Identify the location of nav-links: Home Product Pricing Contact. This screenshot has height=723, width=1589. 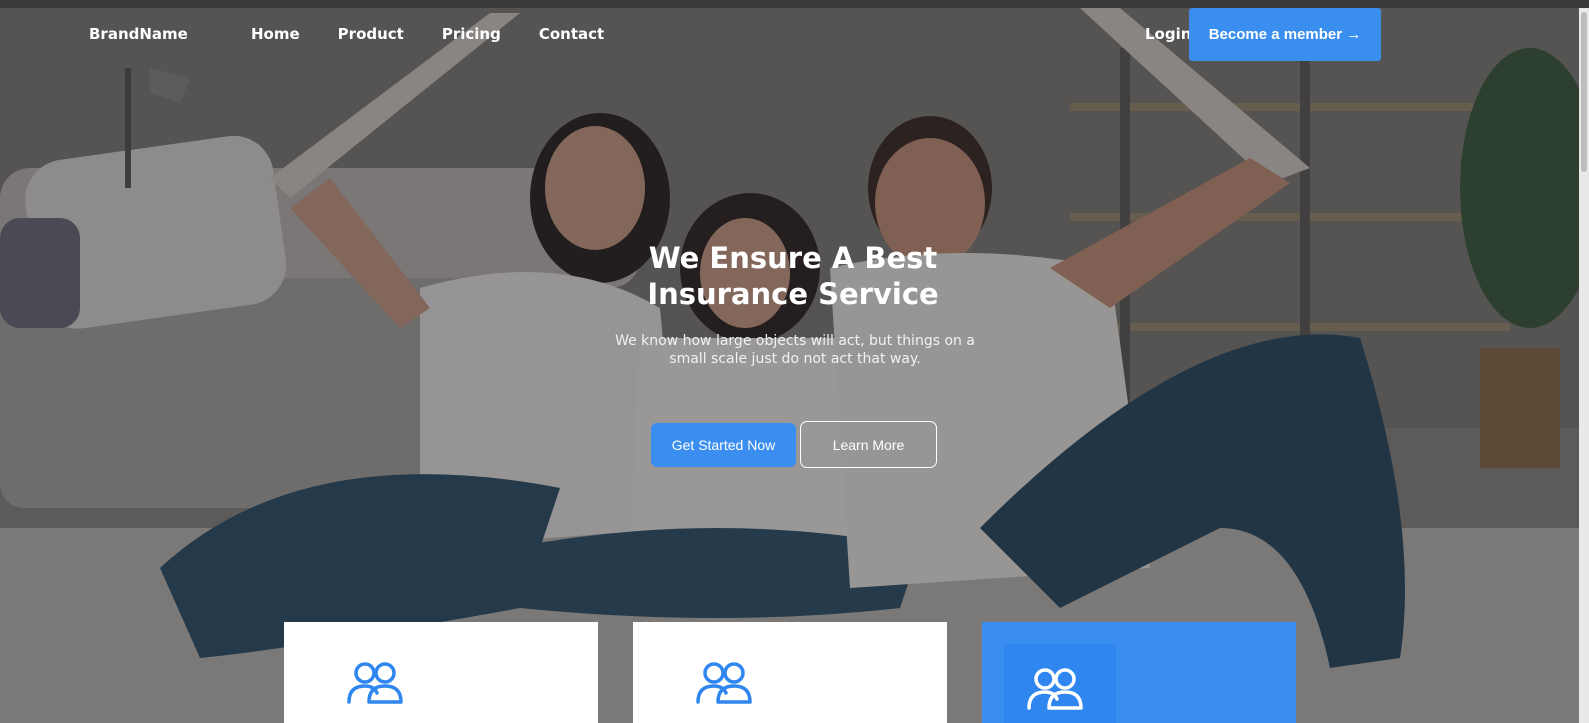
(427, 34).